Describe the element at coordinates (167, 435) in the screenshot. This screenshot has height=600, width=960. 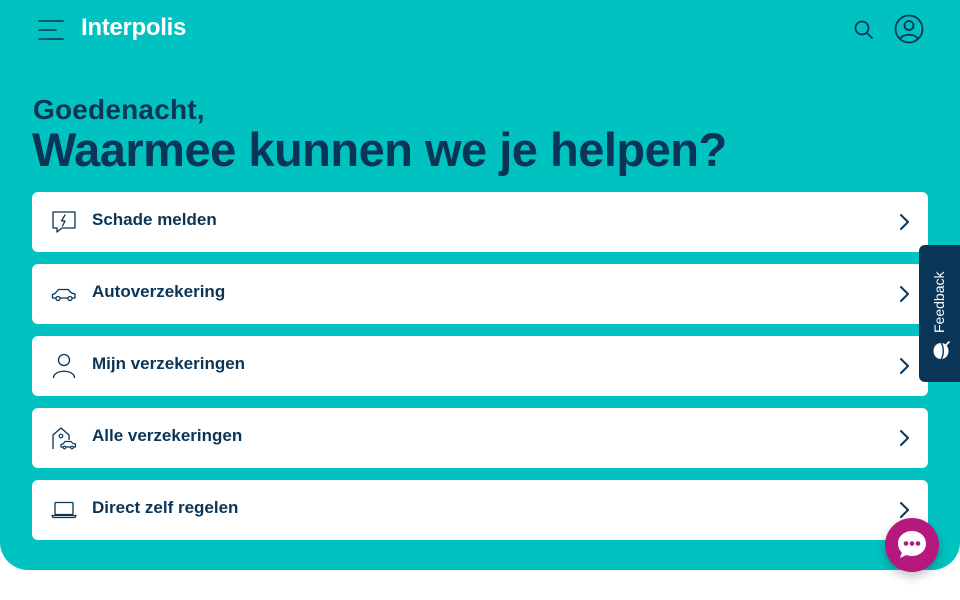
I see `menu-item-label: Alle verzekeringen` at that location.